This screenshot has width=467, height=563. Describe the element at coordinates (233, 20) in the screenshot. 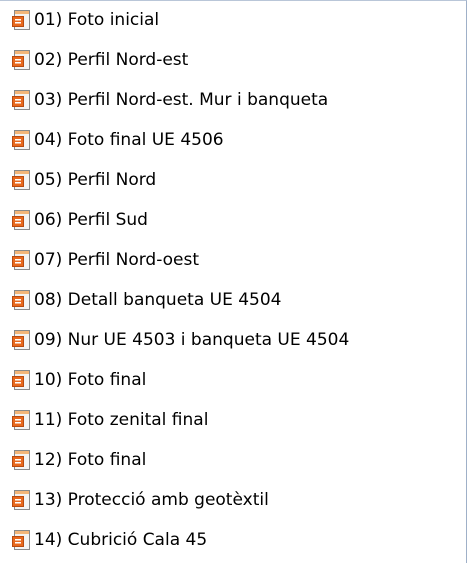

I see `list-item: 01) Foto inicial` at that location.